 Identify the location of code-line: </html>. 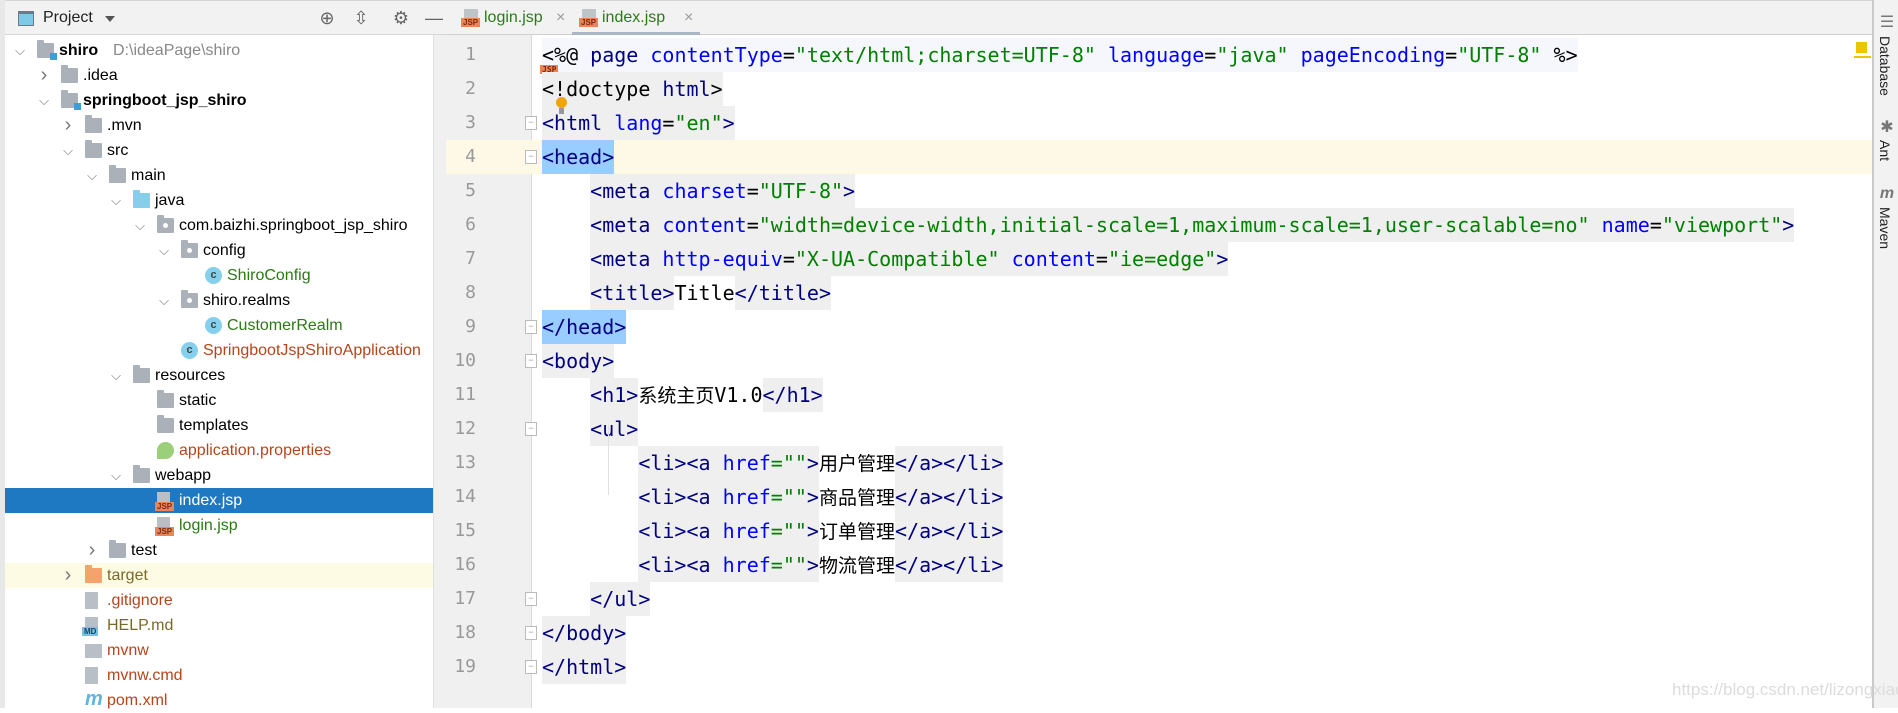
(584, 667).